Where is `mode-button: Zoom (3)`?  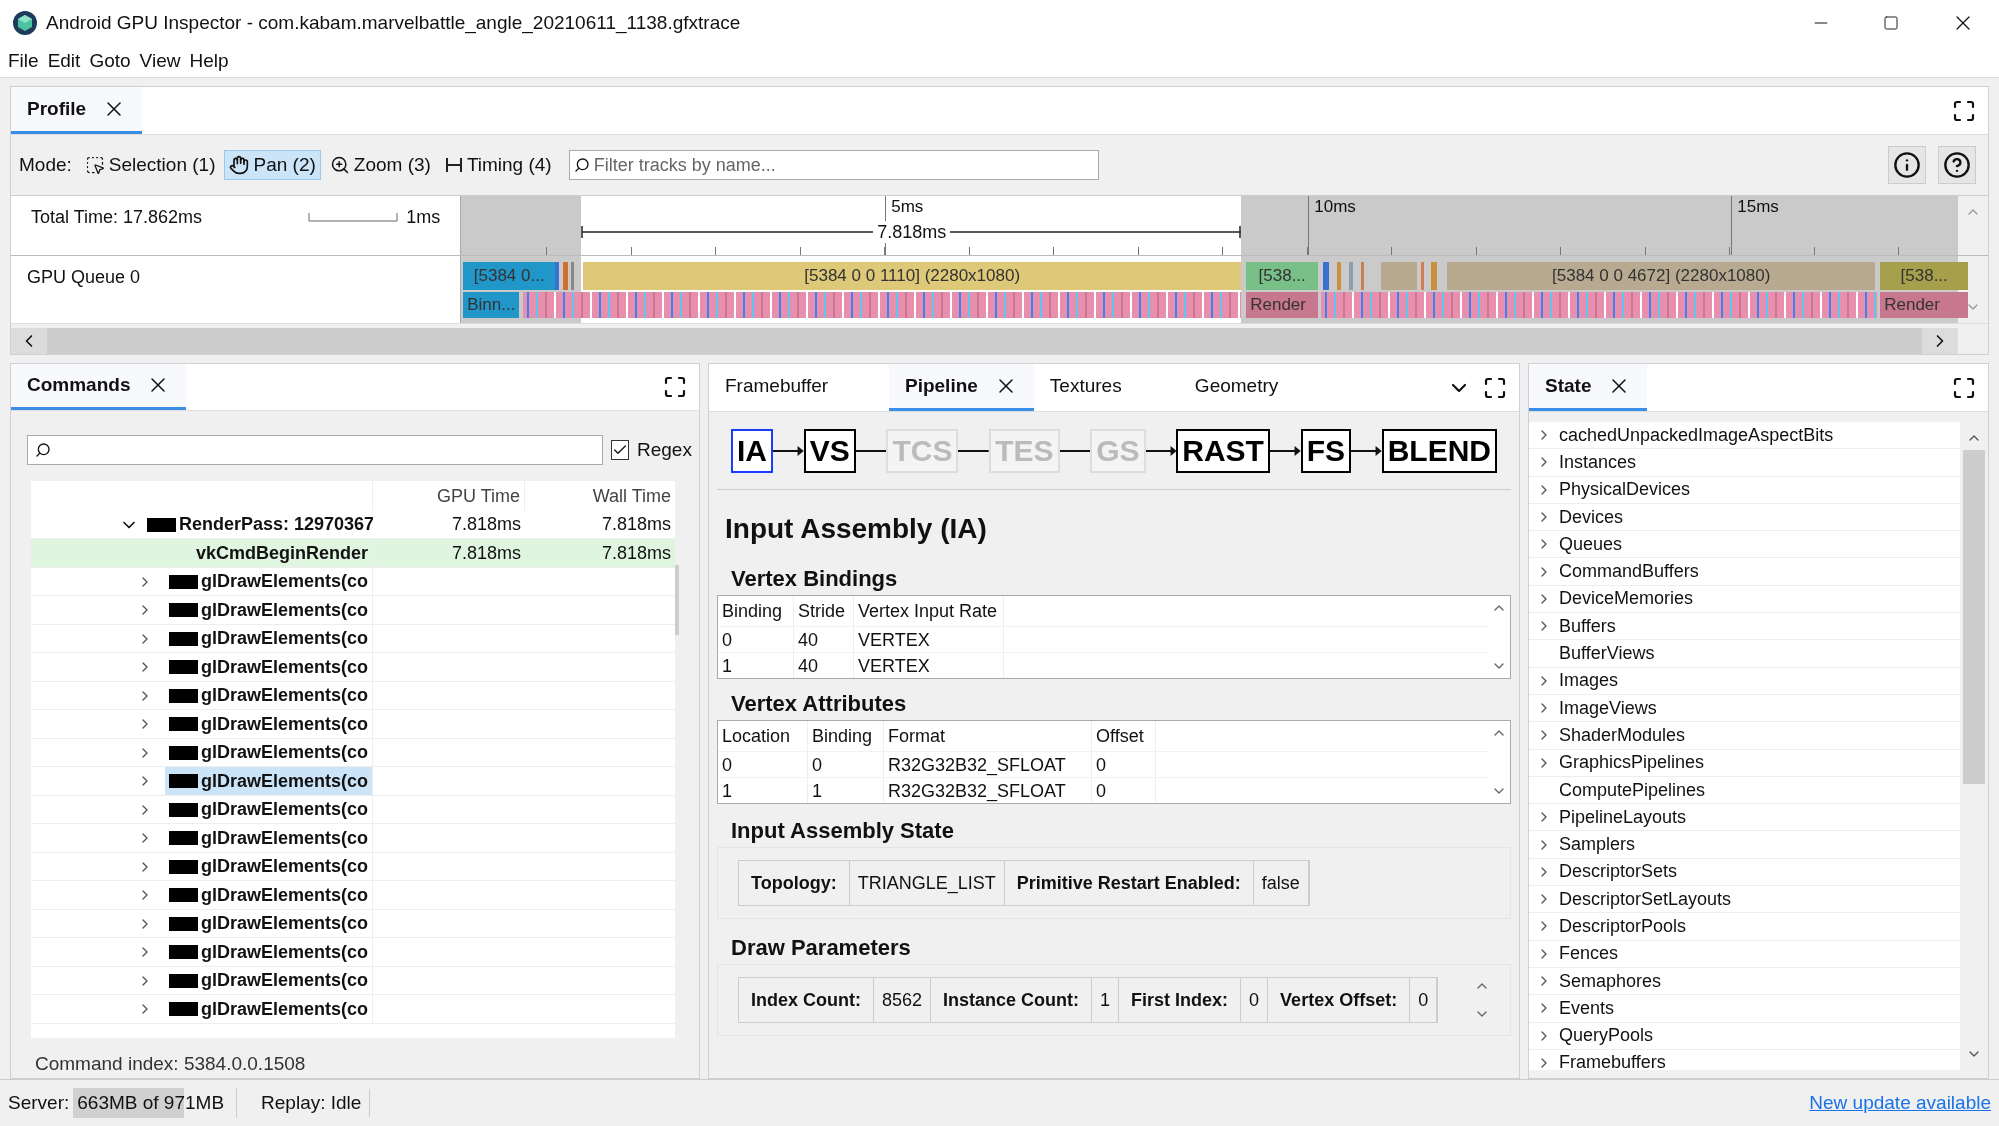 mode-button: Zoom (3) is located at coordinates (380, 165).